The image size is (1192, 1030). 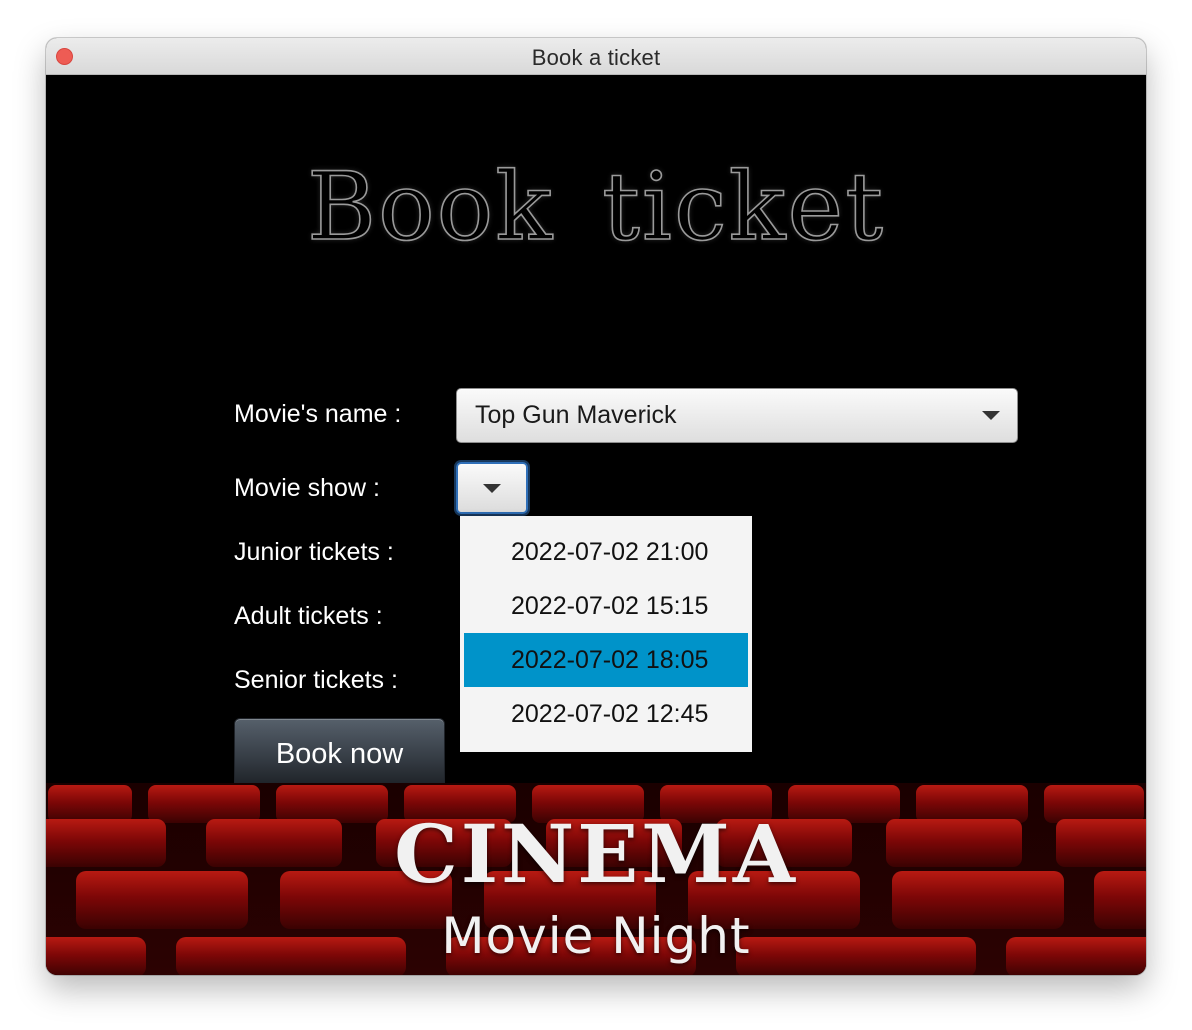 I want to click on junior-tickets-label: Junior tickets :, so click(x=314, y=552).